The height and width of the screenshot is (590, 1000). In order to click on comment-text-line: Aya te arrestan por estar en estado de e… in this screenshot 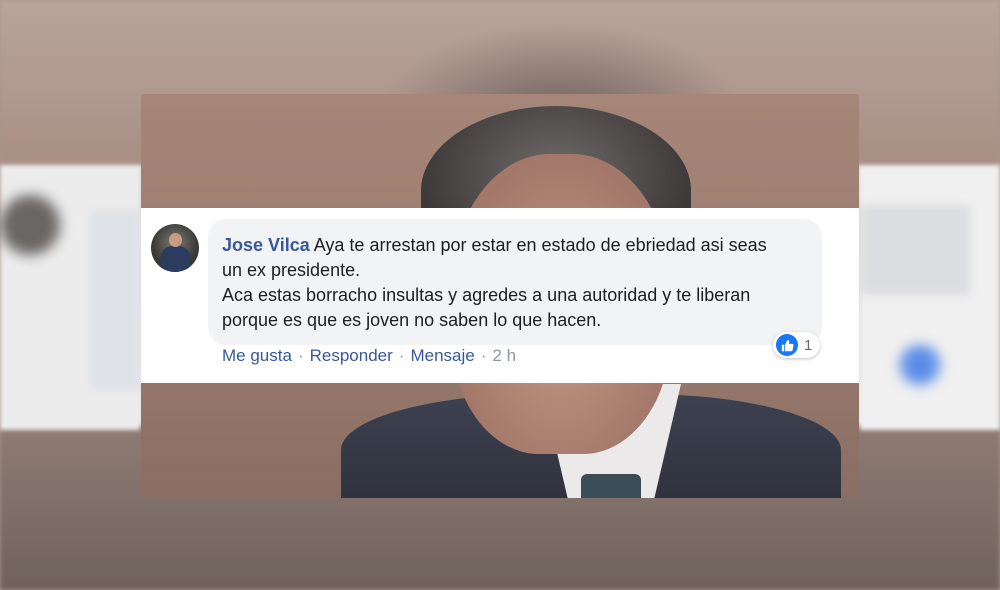, I will do `click(540, 245)`.